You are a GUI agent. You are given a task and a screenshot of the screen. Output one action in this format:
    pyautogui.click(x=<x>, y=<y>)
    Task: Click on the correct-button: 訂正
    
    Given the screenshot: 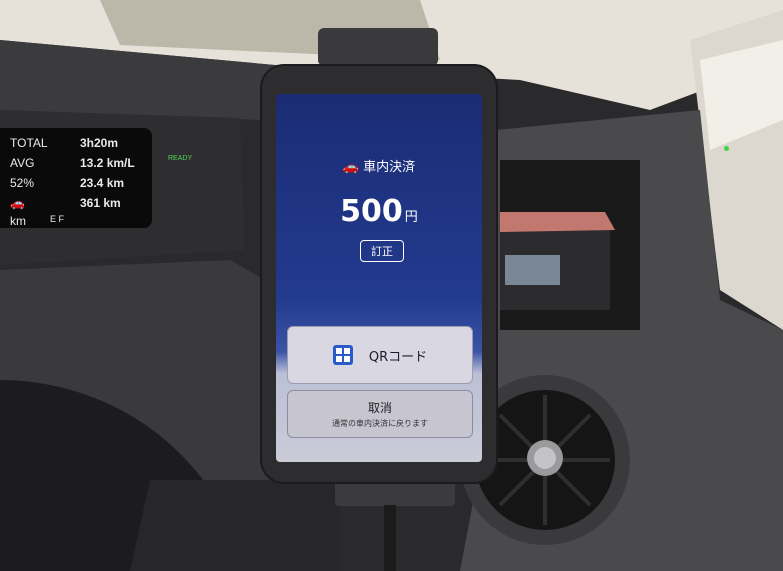 What is the action you would take?
    pyautogui.click(x=382, y=251)
    